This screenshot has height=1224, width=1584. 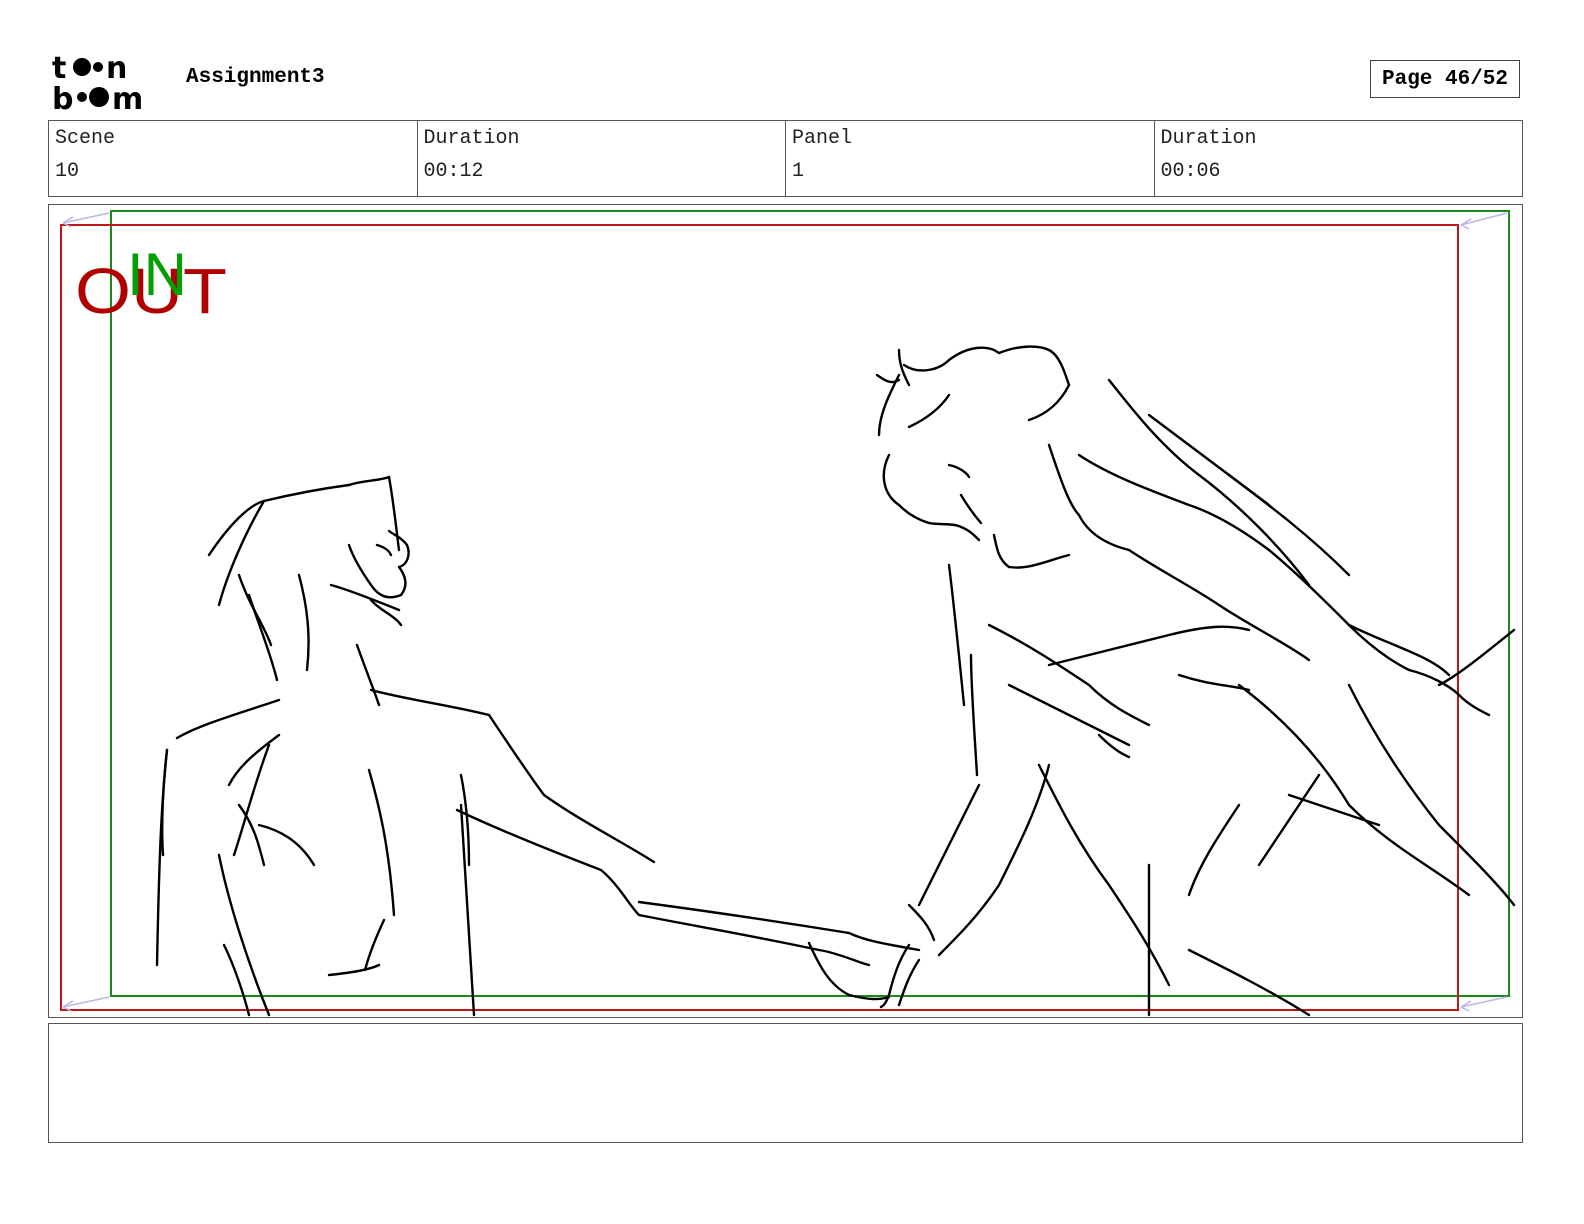 I want to click on in-label: IN, so click(x=157, y=274).